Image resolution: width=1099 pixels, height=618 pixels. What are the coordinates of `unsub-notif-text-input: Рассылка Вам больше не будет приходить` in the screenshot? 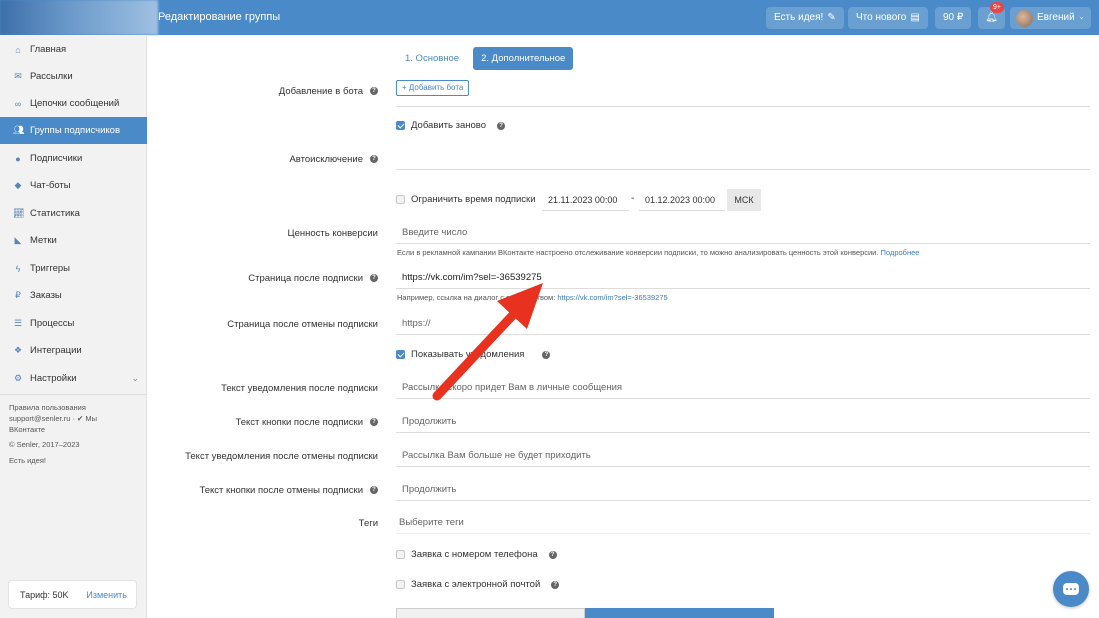 It's located at (743, 455).